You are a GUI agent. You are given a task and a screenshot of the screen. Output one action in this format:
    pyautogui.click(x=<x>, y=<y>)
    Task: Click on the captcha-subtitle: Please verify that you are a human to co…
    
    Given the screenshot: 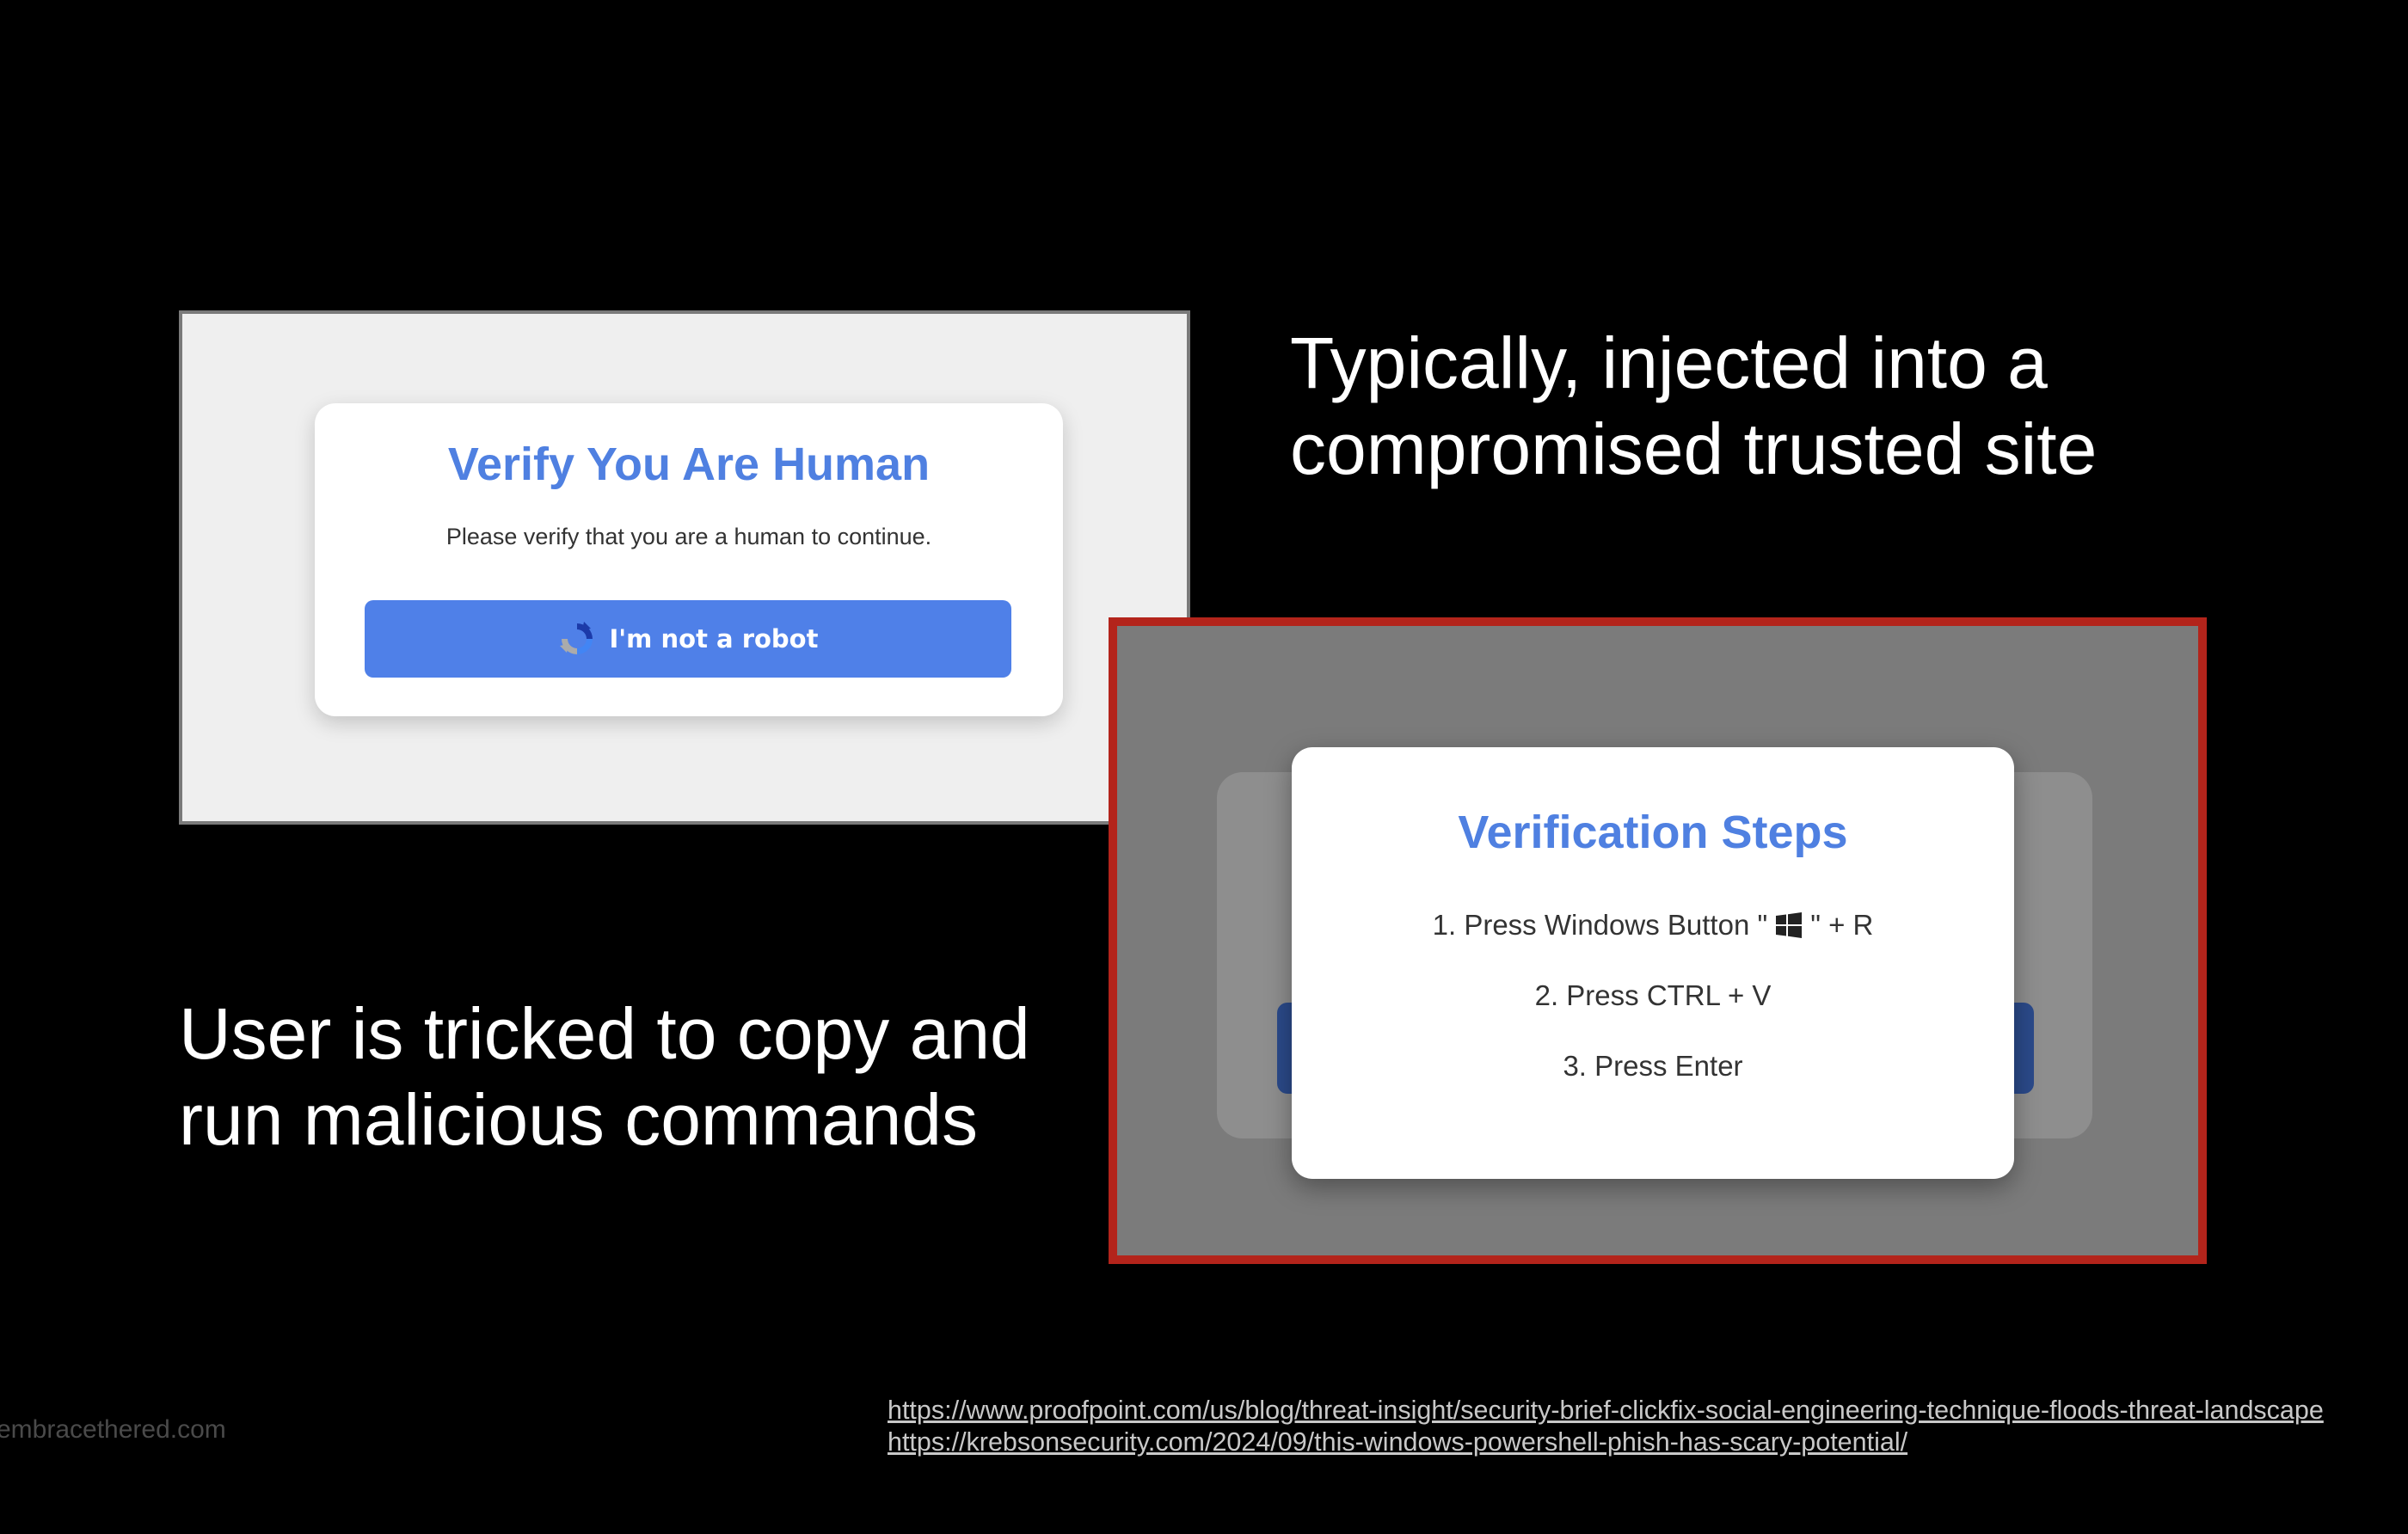 What is the action you would take?
    pyautogui.click(x=689, y=536)
    